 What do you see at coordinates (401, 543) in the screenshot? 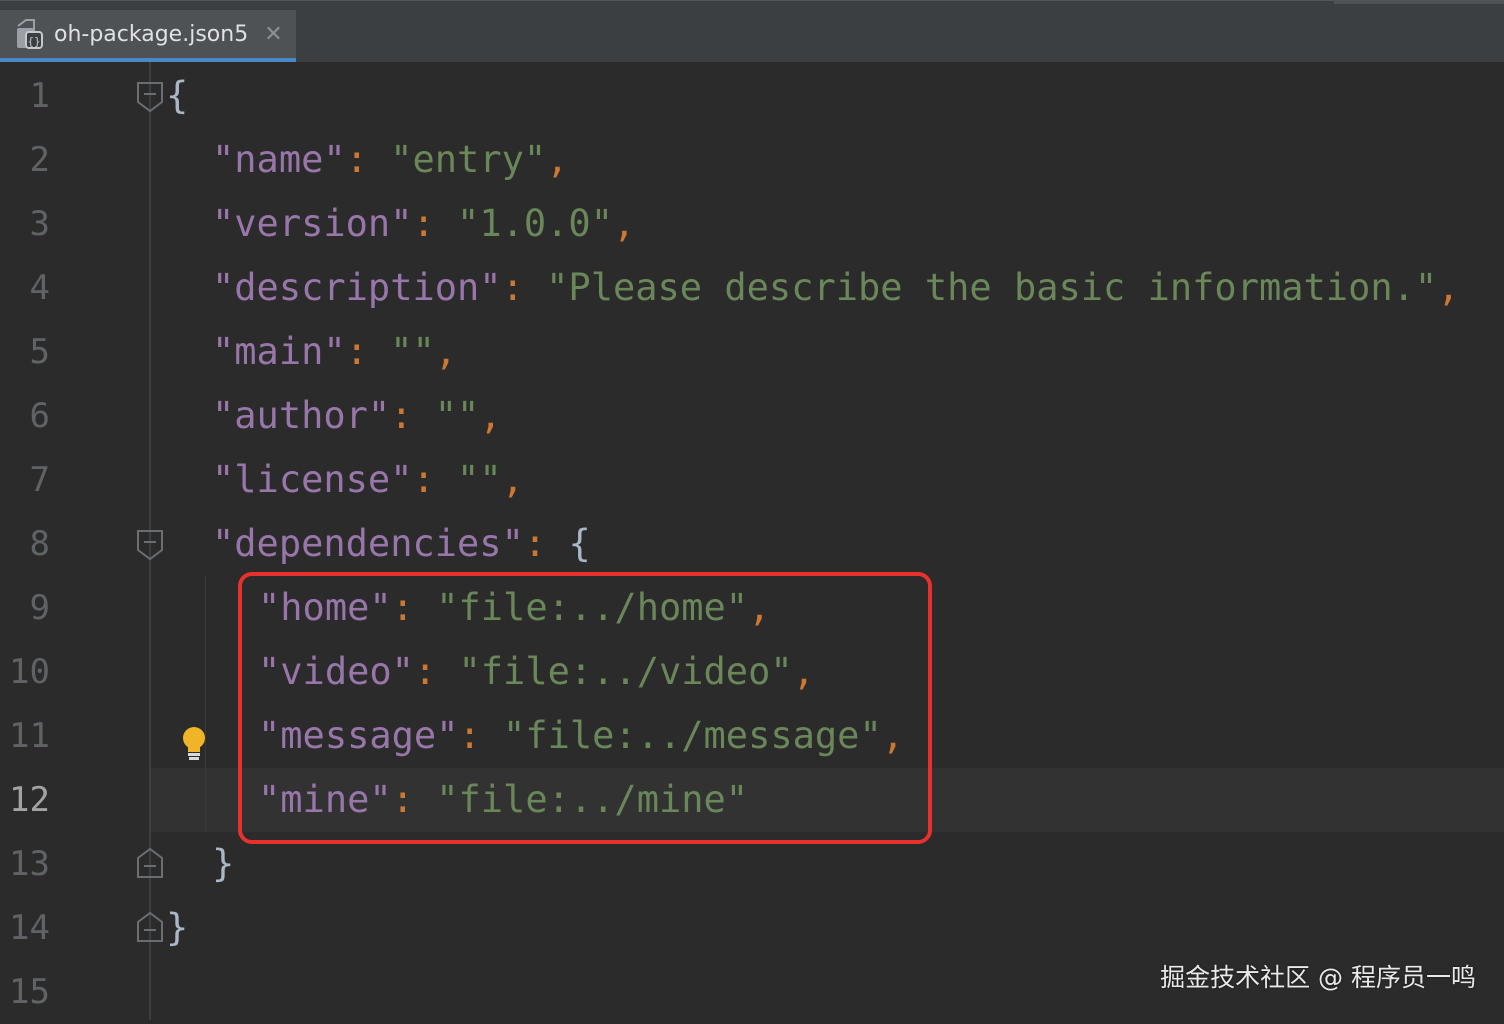
I see `code-text: "dependencies": {` at bounding box center [401, 543].